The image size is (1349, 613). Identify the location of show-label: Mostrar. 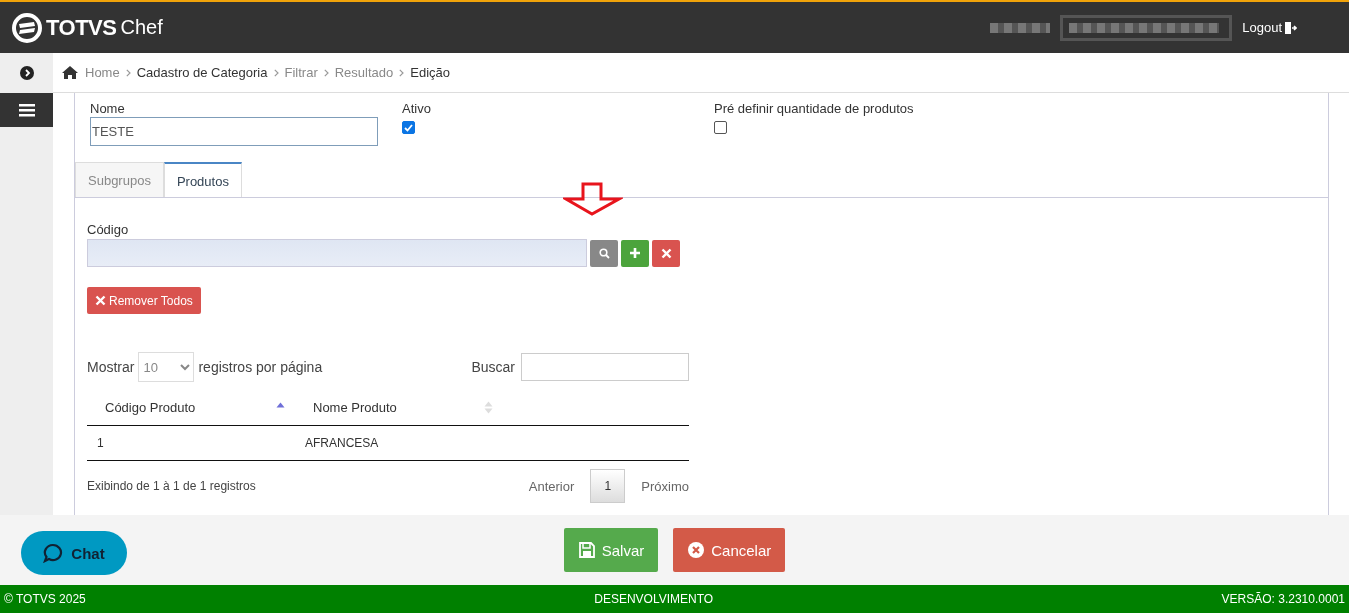
(111, 367).